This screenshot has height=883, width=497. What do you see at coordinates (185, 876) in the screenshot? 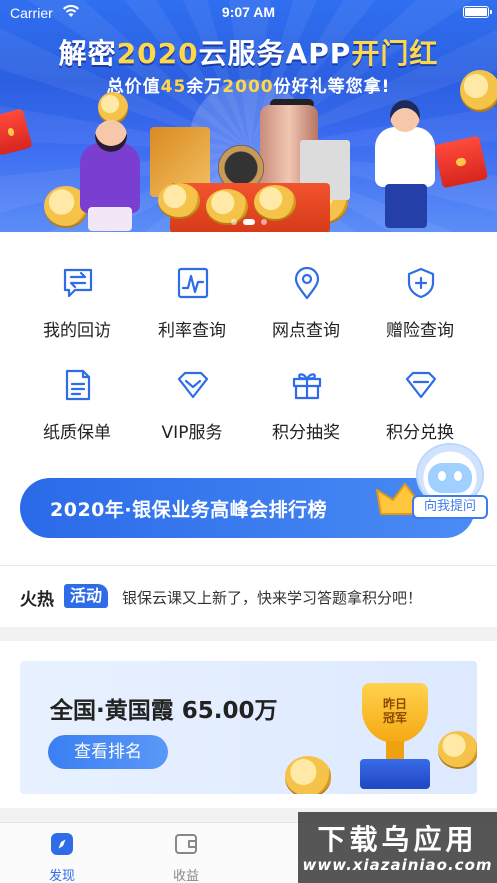
I see `tab-label: 收益` at bounding box center [185, 876].